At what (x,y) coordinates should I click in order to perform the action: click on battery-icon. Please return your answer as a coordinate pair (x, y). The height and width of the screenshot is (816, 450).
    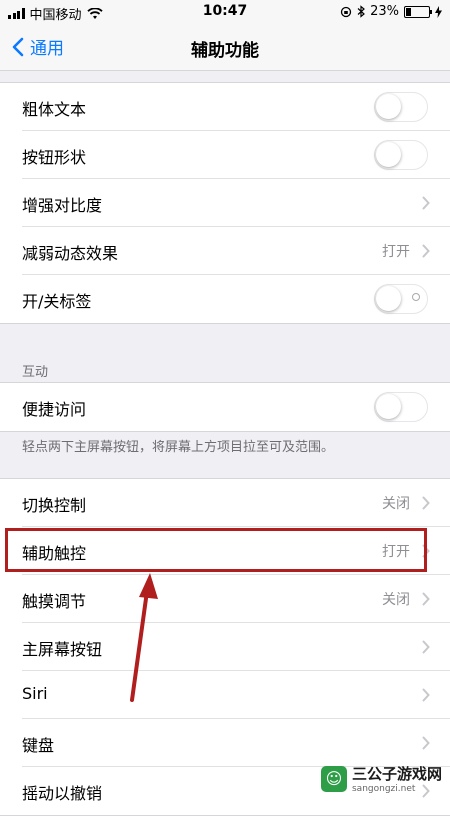
    Looking at the image, I should click on (418, 11).